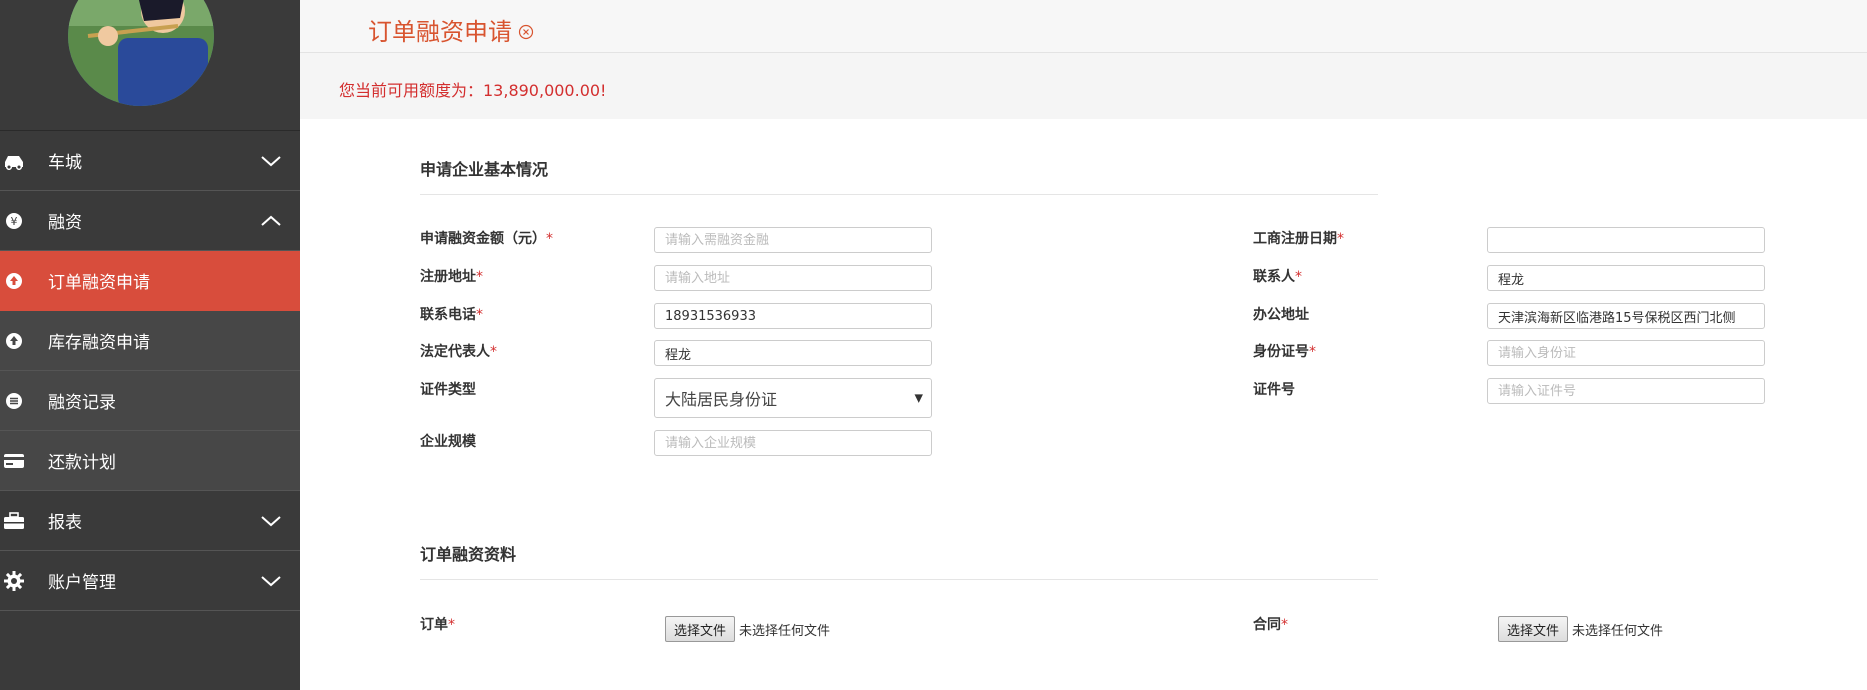 Image resolution: width=1867 pixels, height=690 pixels. I want to click on sidebar-item-label: 车城, so click(65, 163).